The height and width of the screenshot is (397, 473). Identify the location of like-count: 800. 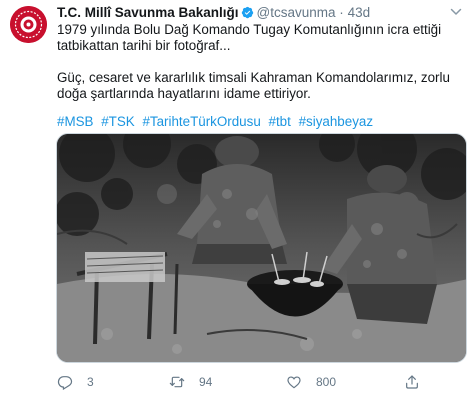
(326, 382).